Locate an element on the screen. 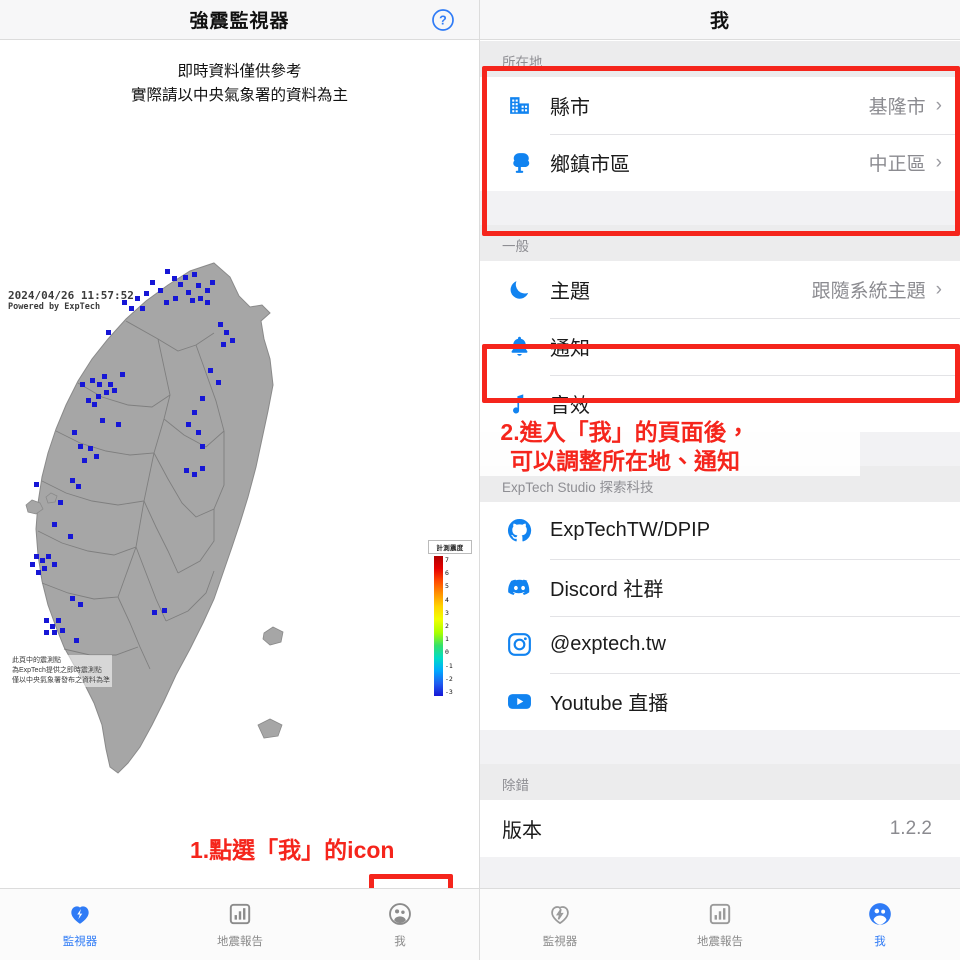 Image resolution: width=960 pixels, height=960 pixels. map-note-line-1: 此頁中的震測點 is located at coordinates (36, 660).